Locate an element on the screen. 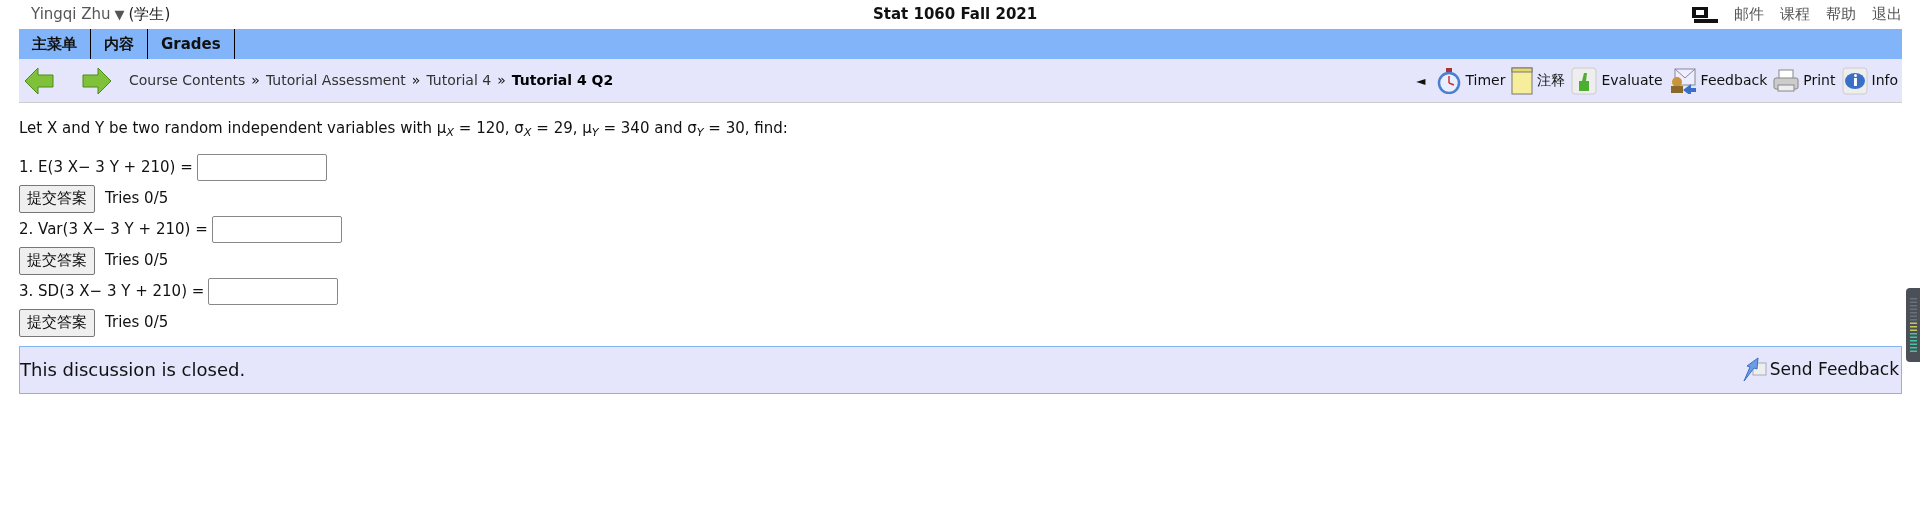  breadcrumb-link: Course Contents is located at coordinates (187, 80).